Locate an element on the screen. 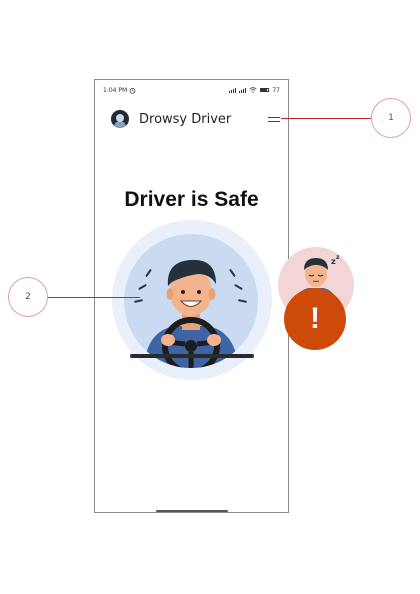 This screenshot has width=420, height=594. svg-text: z is located at coordinates (338, 257).